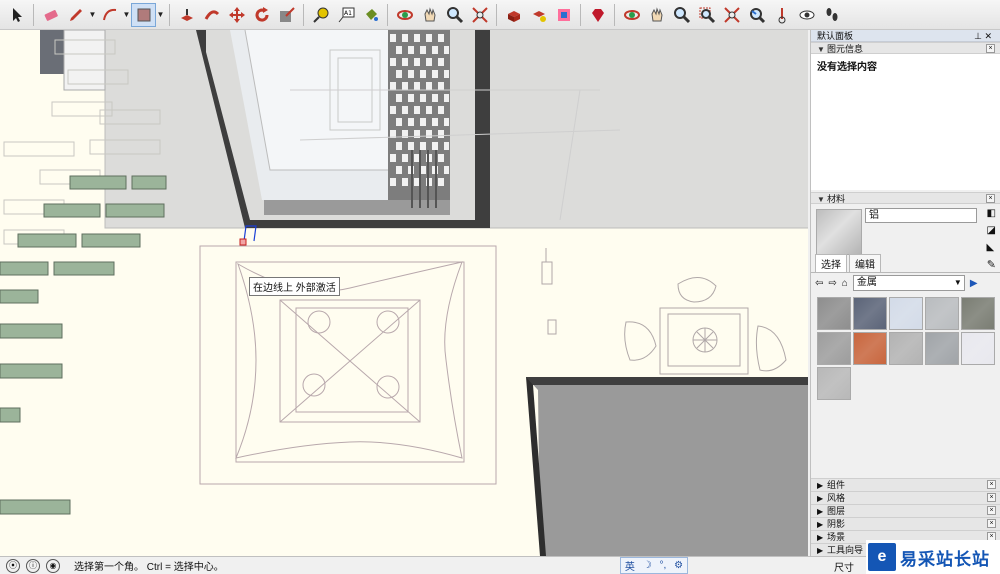  What do you see at coordinates (538, 15) in the screenshot?
I see `component-options-icon` at bounding box center [538, 15].